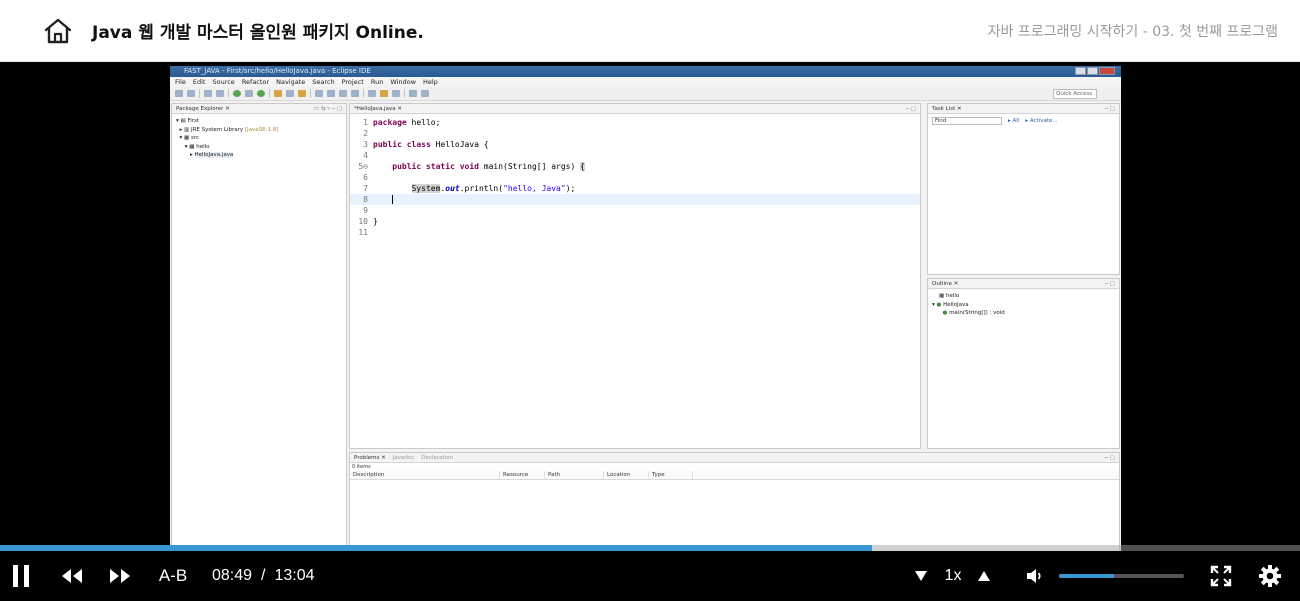  I want to click on code-line: 3 public class HelloJava {, so click(426, 144).